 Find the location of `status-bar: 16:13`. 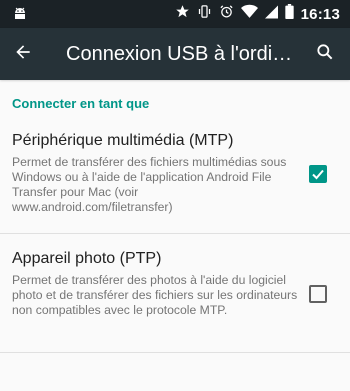

status-bar: 16:13 is located at coordinates (175, 14).